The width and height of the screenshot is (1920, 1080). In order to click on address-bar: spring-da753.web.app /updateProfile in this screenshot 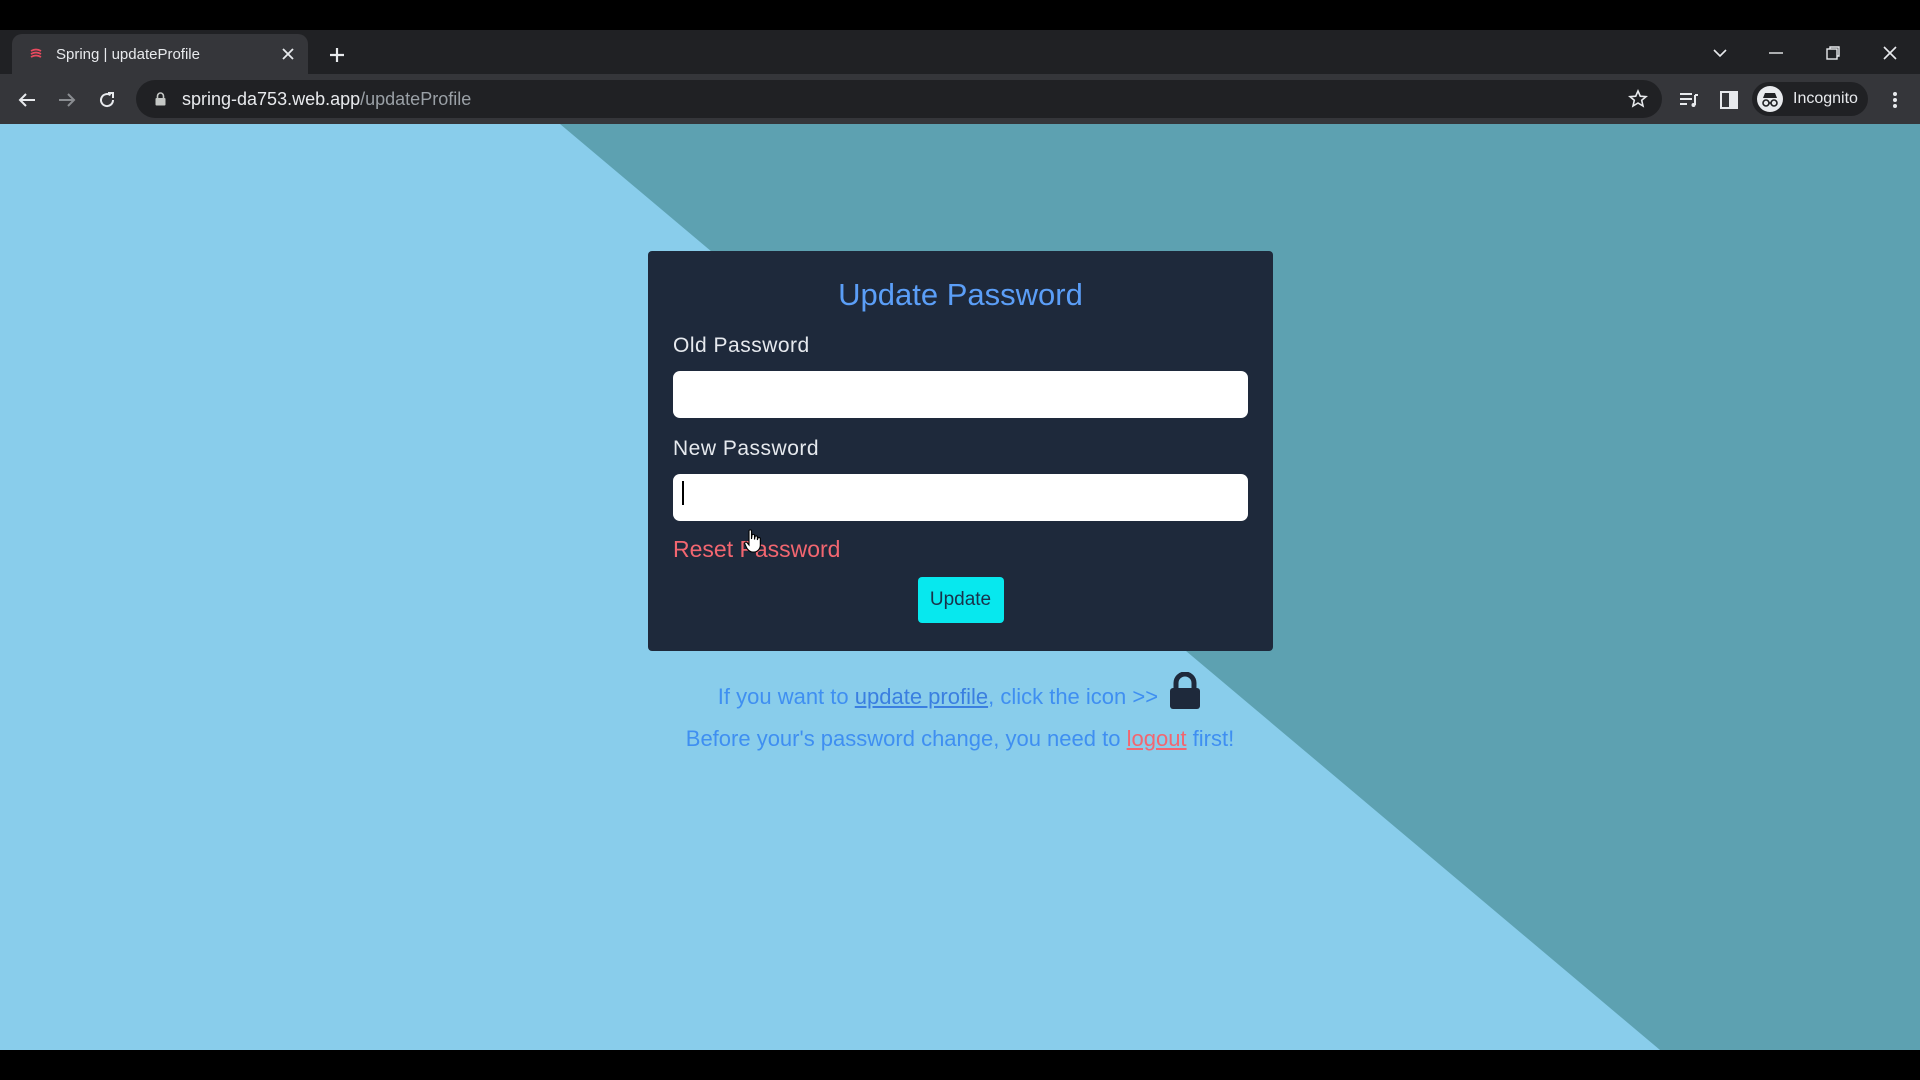, I will do `click(899, 99)`.